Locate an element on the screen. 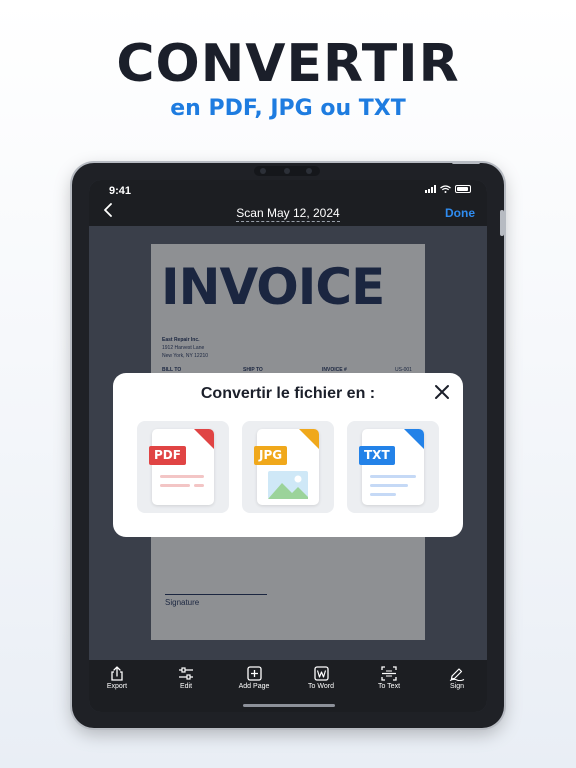 The height and width of the screenshot is (768, 576). company-name: East Repair Inc. is located at coordinates (181, 340).